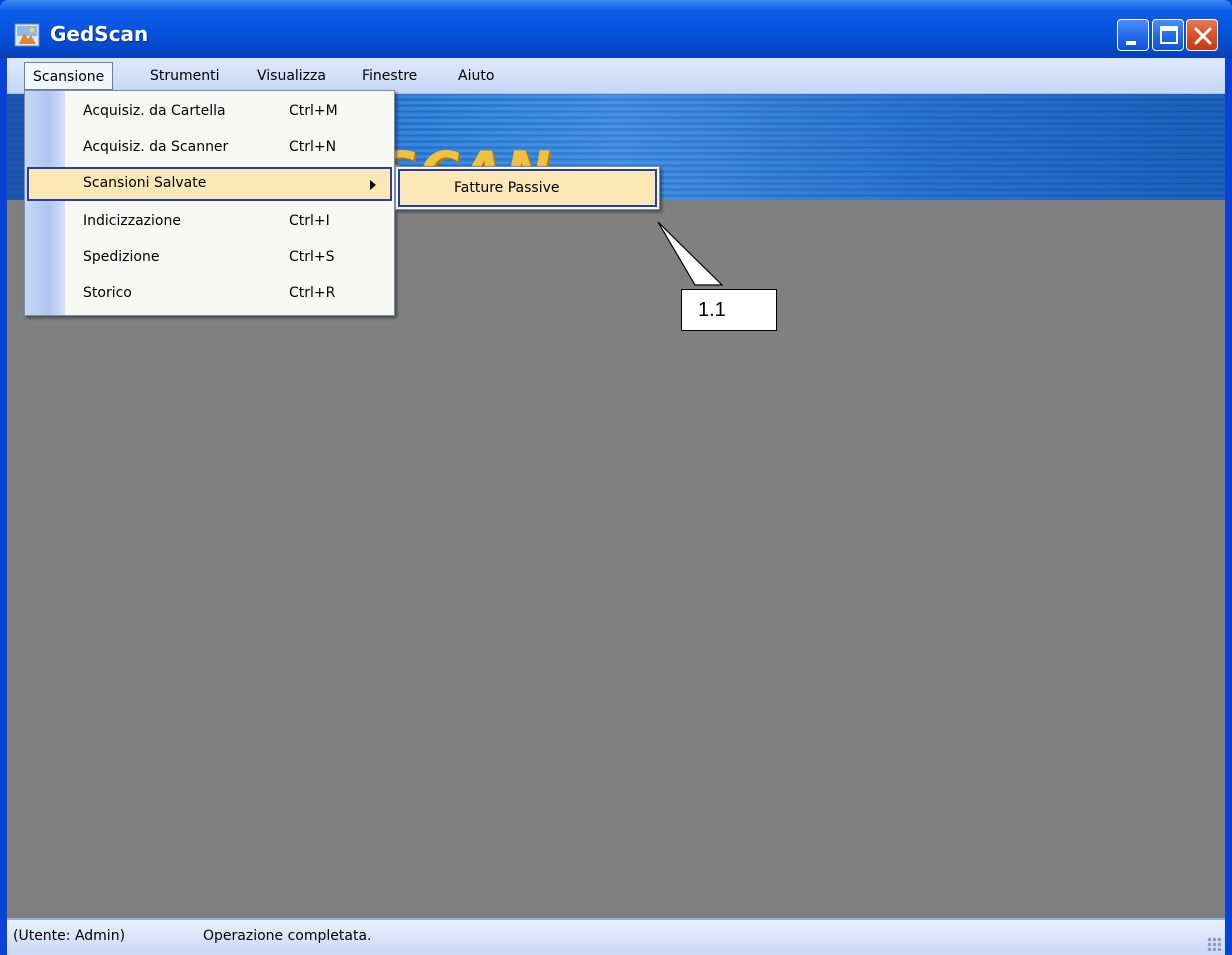  I want to click on callout-pointer, so click(690, 253).